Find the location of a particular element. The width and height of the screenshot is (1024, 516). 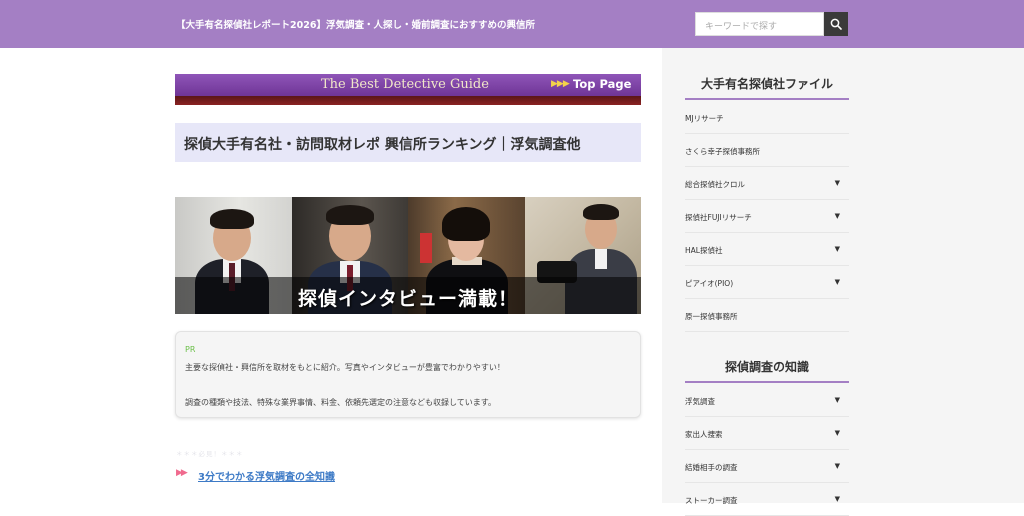

banner-title: The Best Detective Guide is located at coordinates (405, 84).